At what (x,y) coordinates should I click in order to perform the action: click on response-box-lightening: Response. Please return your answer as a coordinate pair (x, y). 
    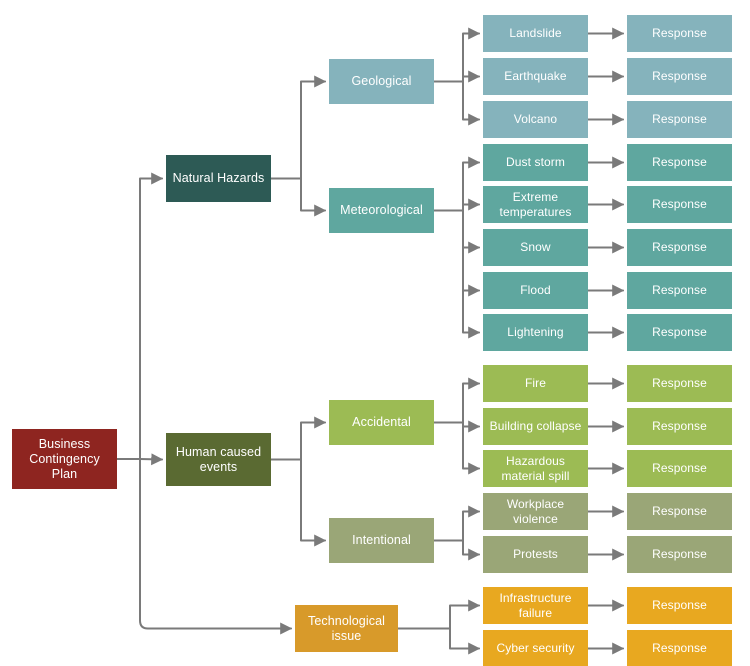
    Looking at the image, I should click on (679, 332).